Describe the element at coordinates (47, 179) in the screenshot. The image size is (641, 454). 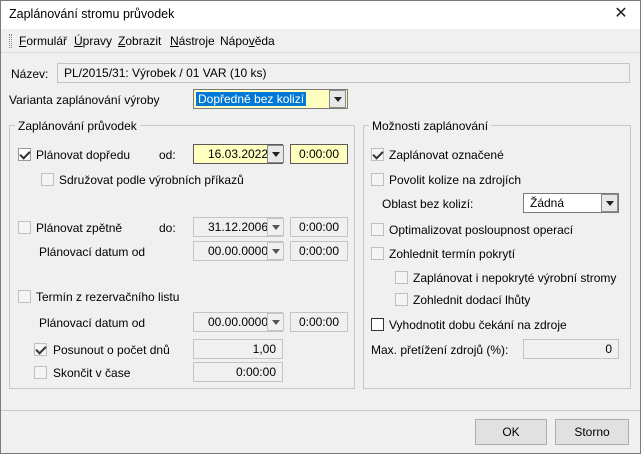
I see `sdruzovat-checkbox` at that location.